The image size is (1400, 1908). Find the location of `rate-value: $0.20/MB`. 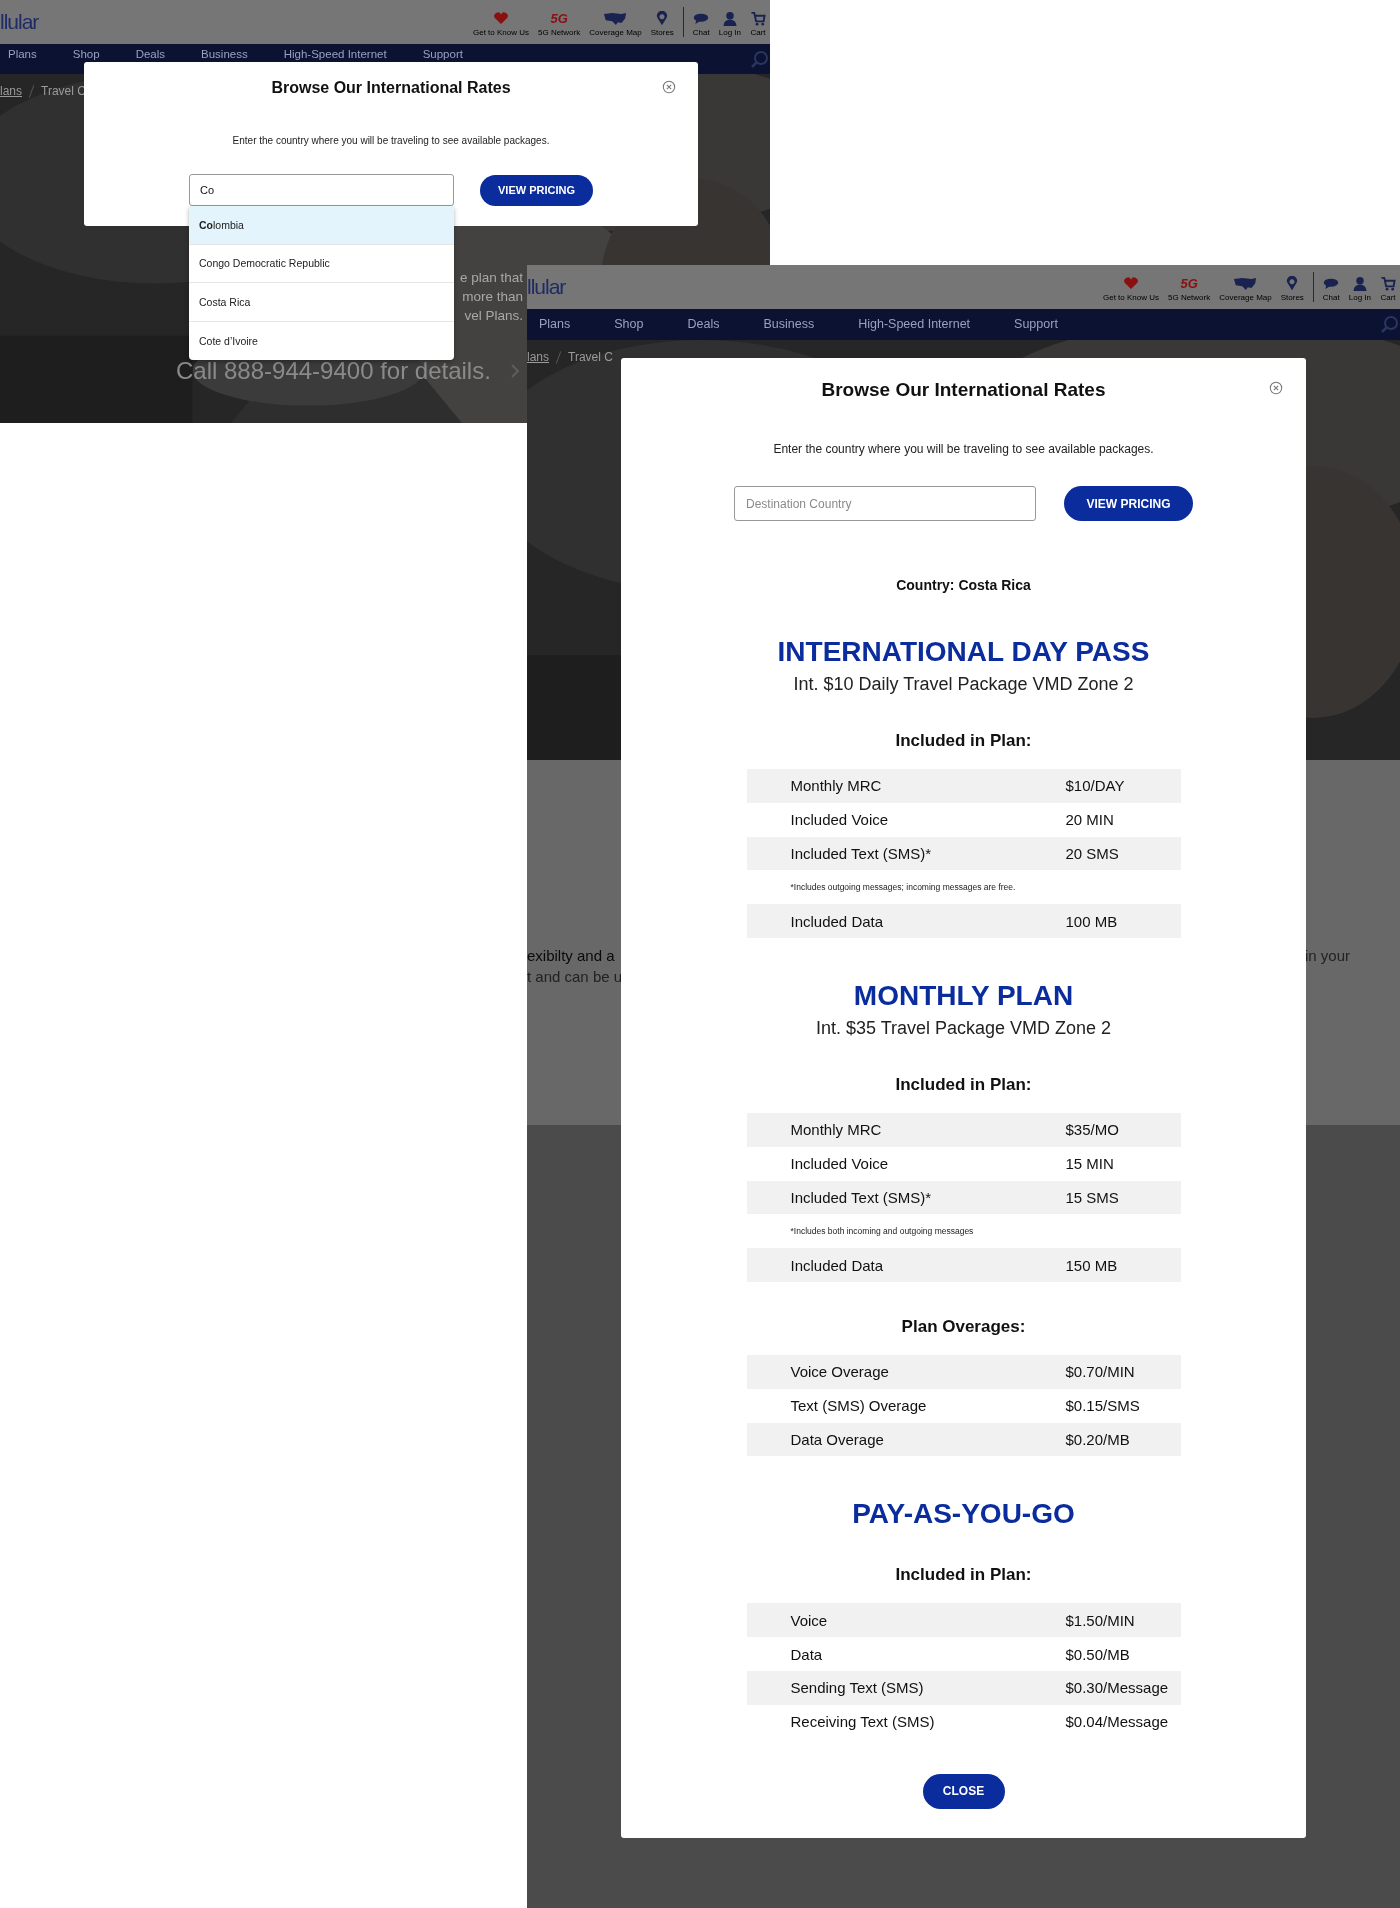

rate-value: $0.20/MB is located at coordinates (1097, 1439).